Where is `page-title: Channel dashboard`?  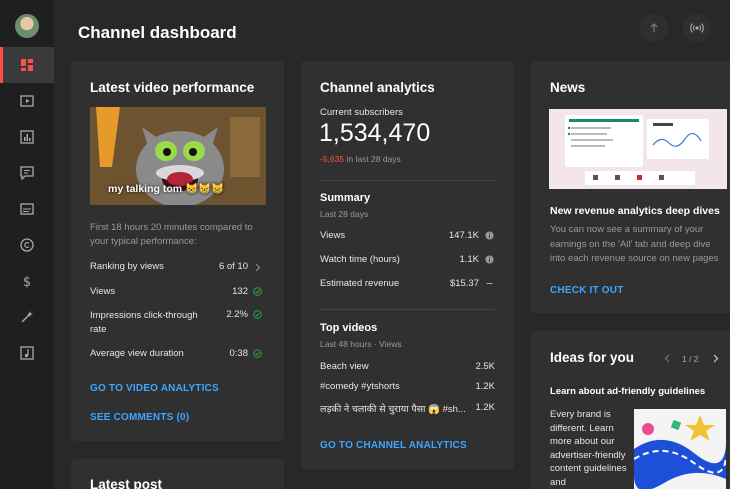
page-title: Channel dashboard is located at coordinates (157, 32).